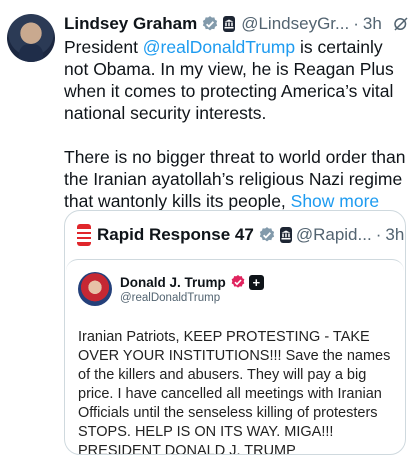  I want to click on pink-verified-icon, so click(238, 282).